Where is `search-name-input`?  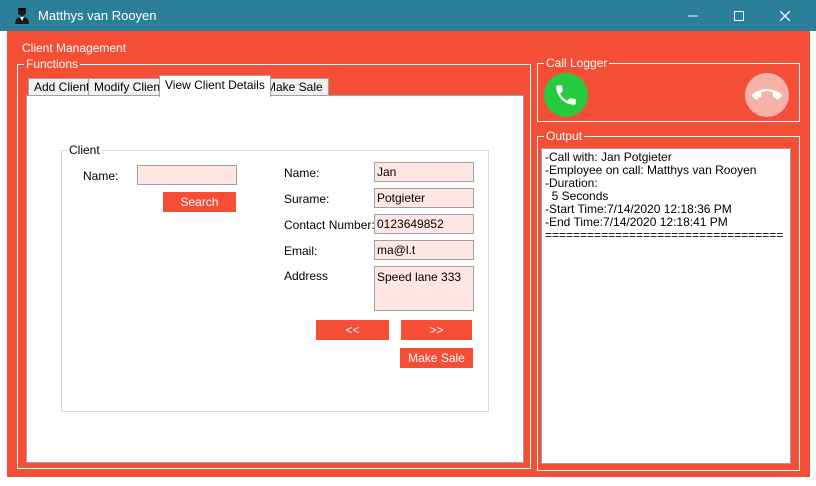
search-name-input is located at coordinates (187, 175).